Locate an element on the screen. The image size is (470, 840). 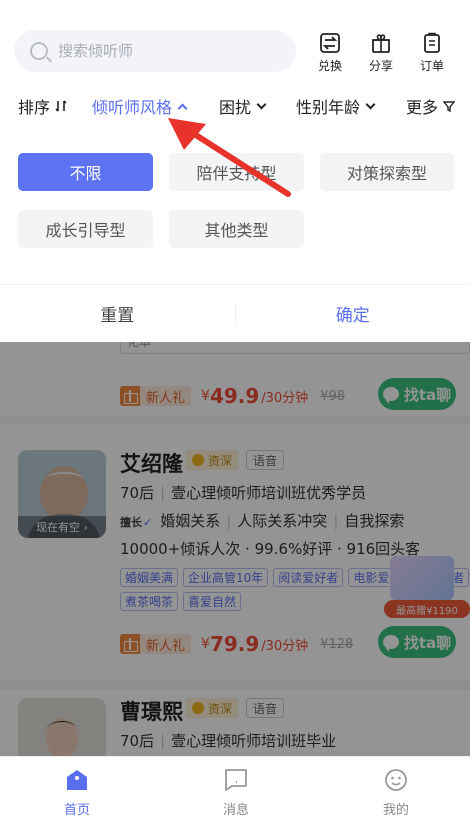
filter-trouble: 困扰 is located at coordinates (243, 106).